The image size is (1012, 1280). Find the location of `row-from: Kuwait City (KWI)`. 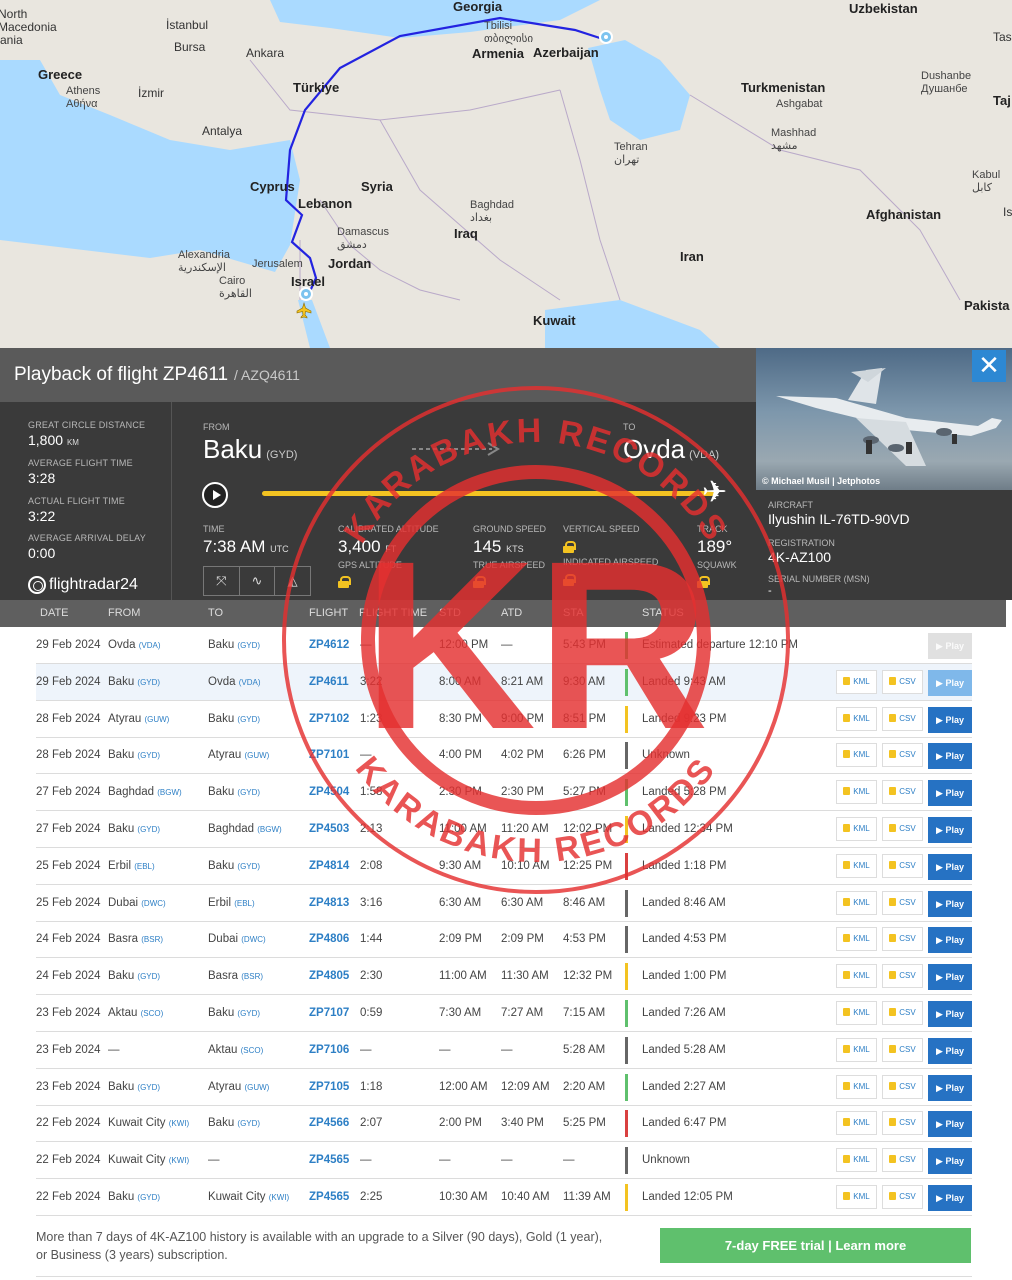

row-from: Kuwait City (KWI) is located at coordinates (148, 1160).